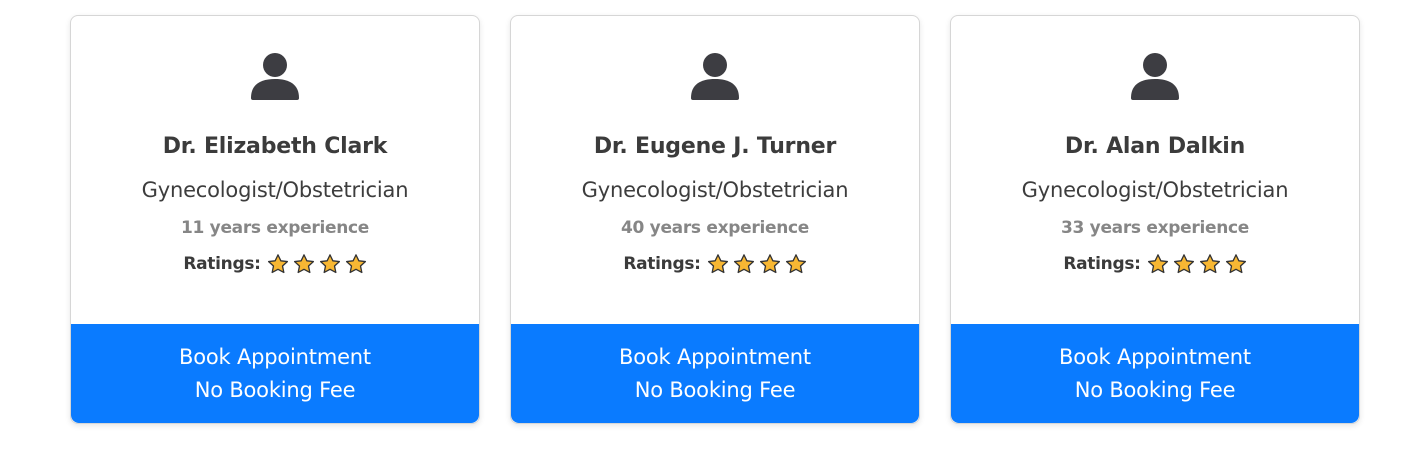 The image size is (1425, 458). Describe the element at coordinates (1155, 146) in the screenshot. I see `doctor-name: Dr. Alan Dalkin` at that location.